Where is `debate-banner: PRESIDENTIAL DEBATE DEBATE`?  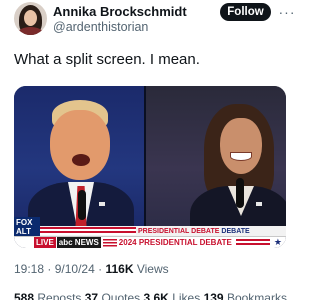 debate-banner: PRESIDENTIAL DEBATE DEBATE is located at coordinates (163, 231).